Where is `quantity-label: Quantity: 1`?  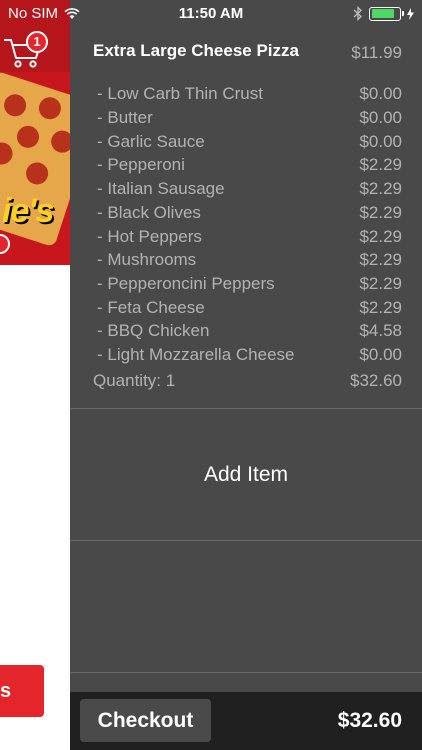 quantity-label: Quantity: 1 is located at coordinates (134, 380).